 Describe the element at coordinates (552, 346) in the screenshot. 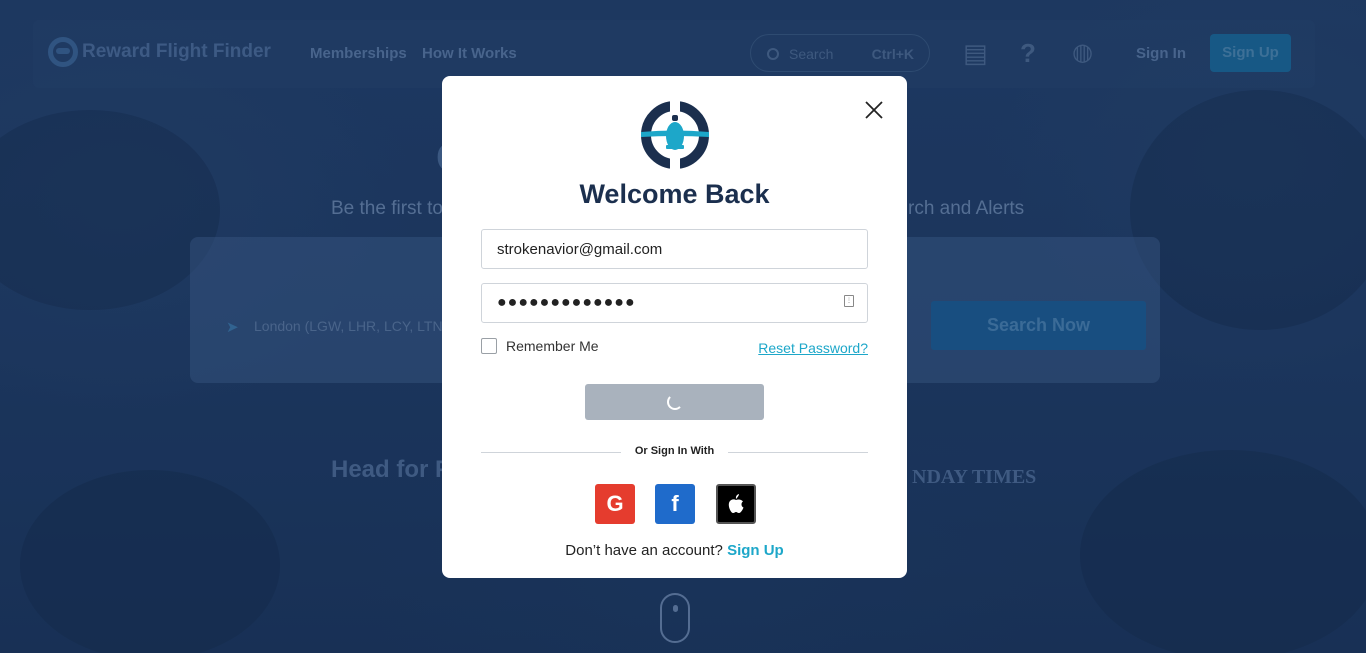

I see `remember-me-label: Remember Me` at that location.